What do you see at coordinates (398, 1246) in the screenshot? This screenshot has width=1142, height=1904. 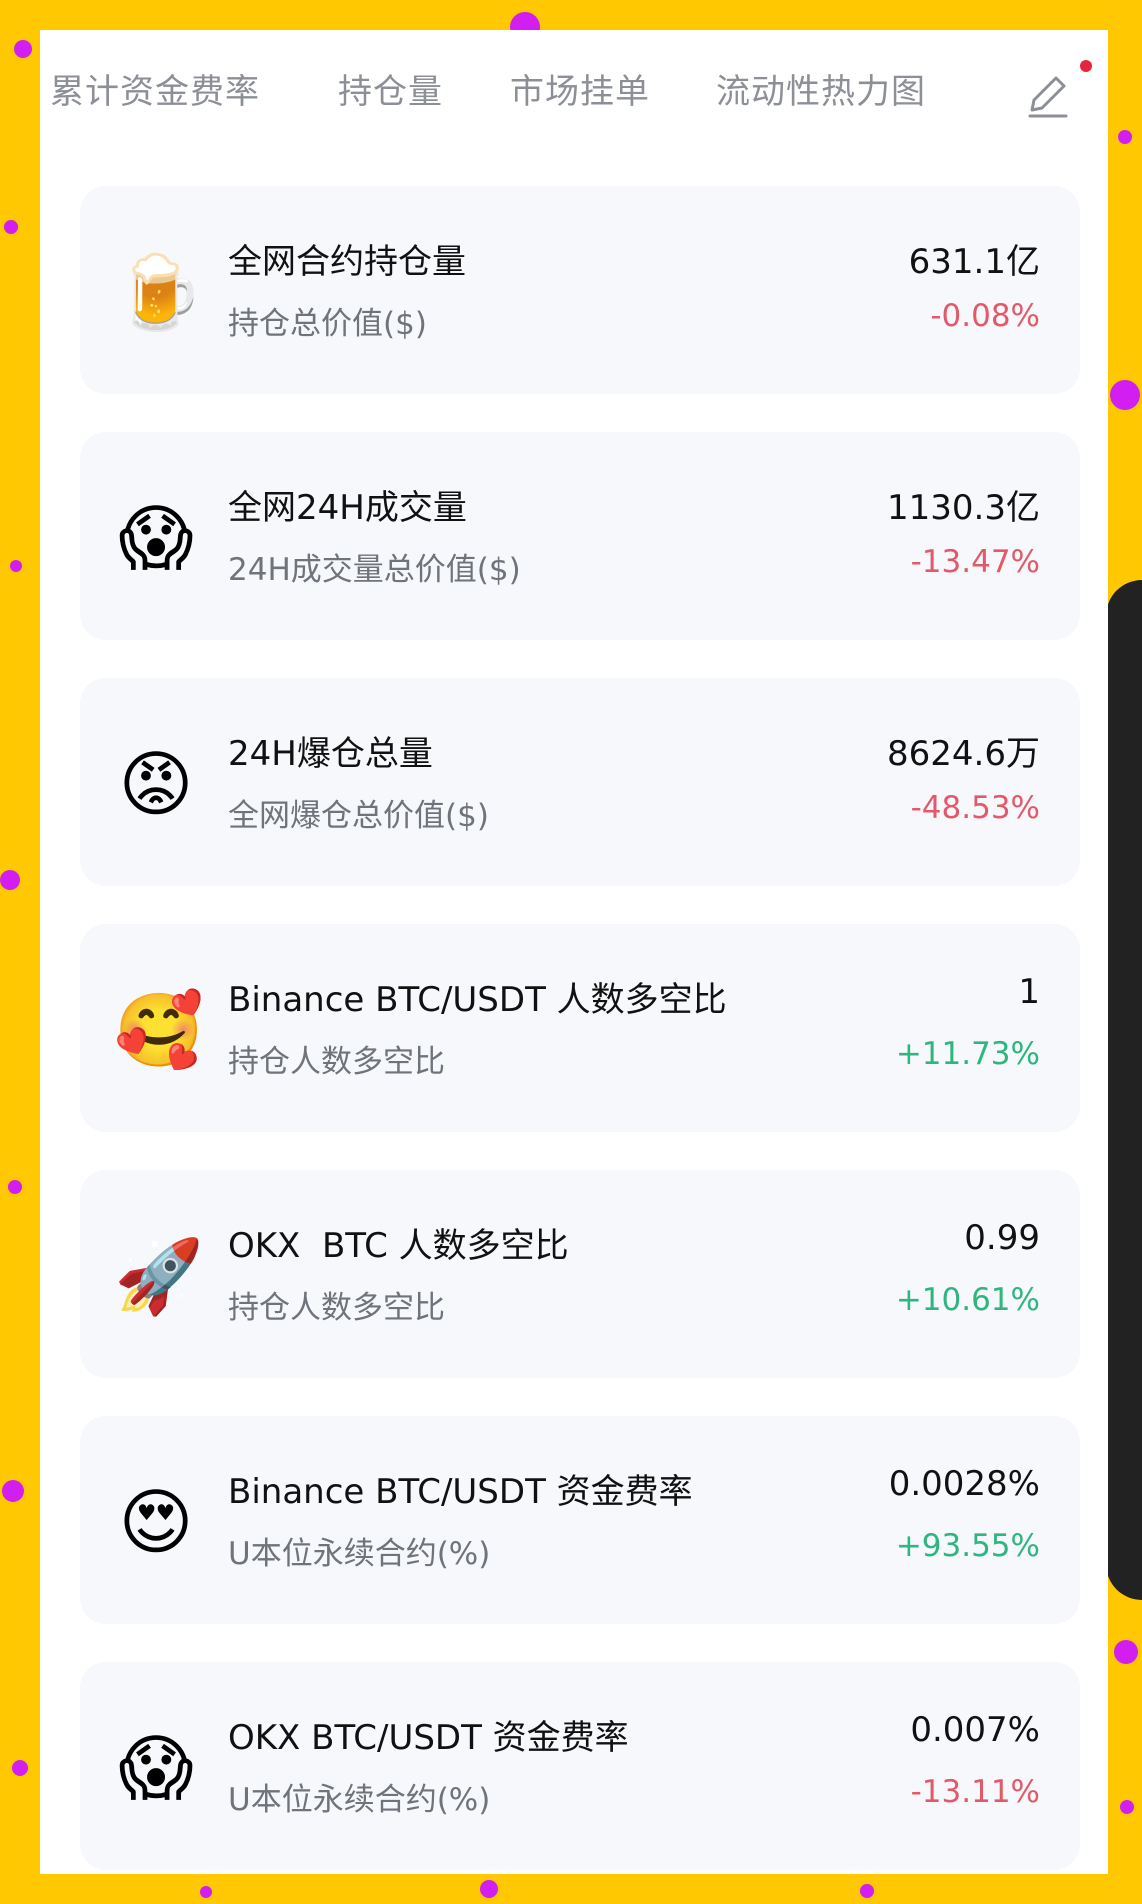 I see `stat-title: OKX BTC 人数多空比` at bounding box center [398, 1246].